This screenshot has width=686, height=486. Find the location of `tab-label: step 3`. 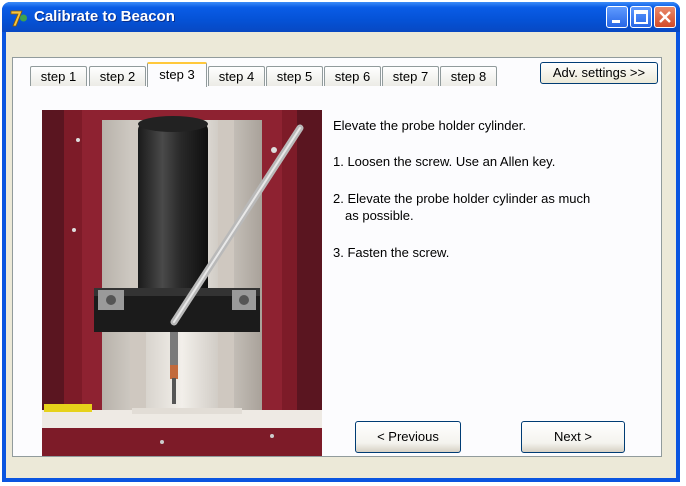

tab-label: step 3 is located at coordinates (177, 74).